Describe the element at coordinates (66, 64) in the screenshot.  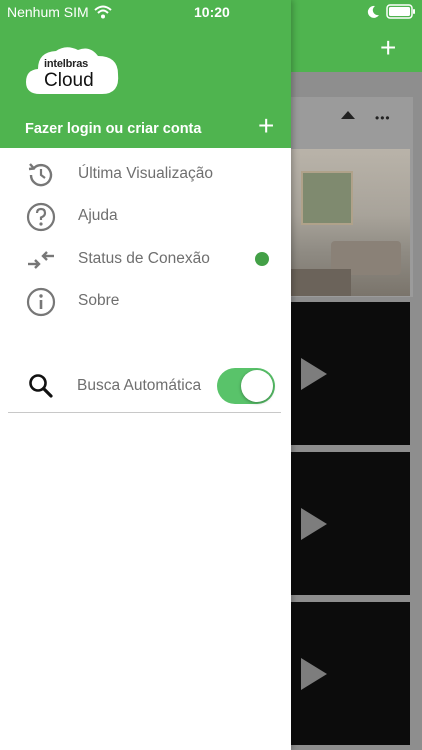
I see `logo-brand-text: intelbras` at that location.